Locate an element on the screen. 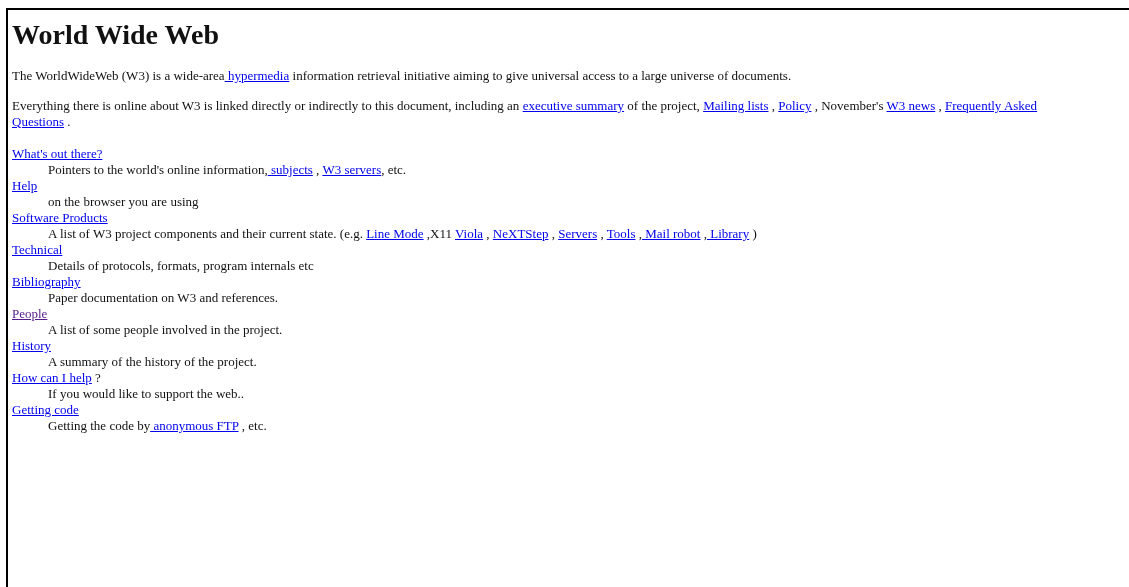  link: Help is located at coordinates (25, 185).